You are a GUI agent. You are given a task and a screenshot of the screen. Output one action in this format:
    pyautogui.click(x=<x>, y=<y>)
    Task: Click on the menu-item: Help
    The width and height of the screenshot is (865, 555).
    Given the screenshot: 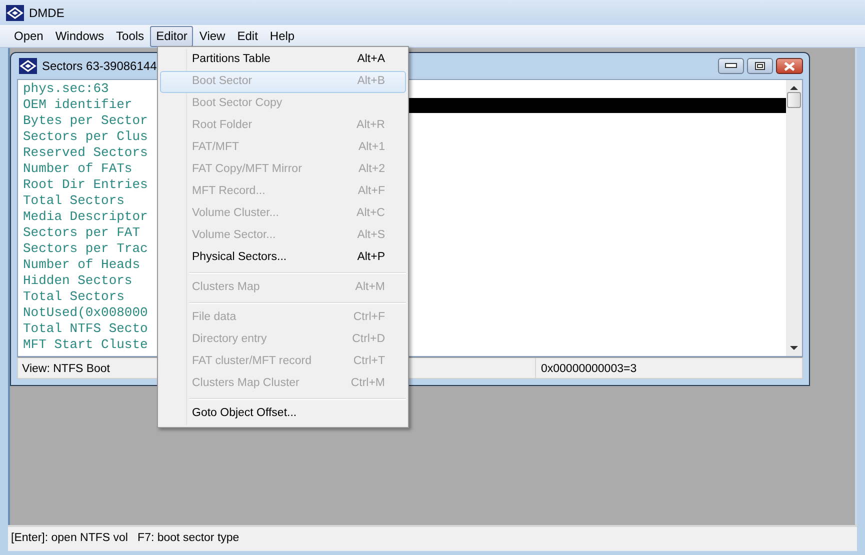 What is the action you would take?
    pyautogui.click(x=282, y=36)
    